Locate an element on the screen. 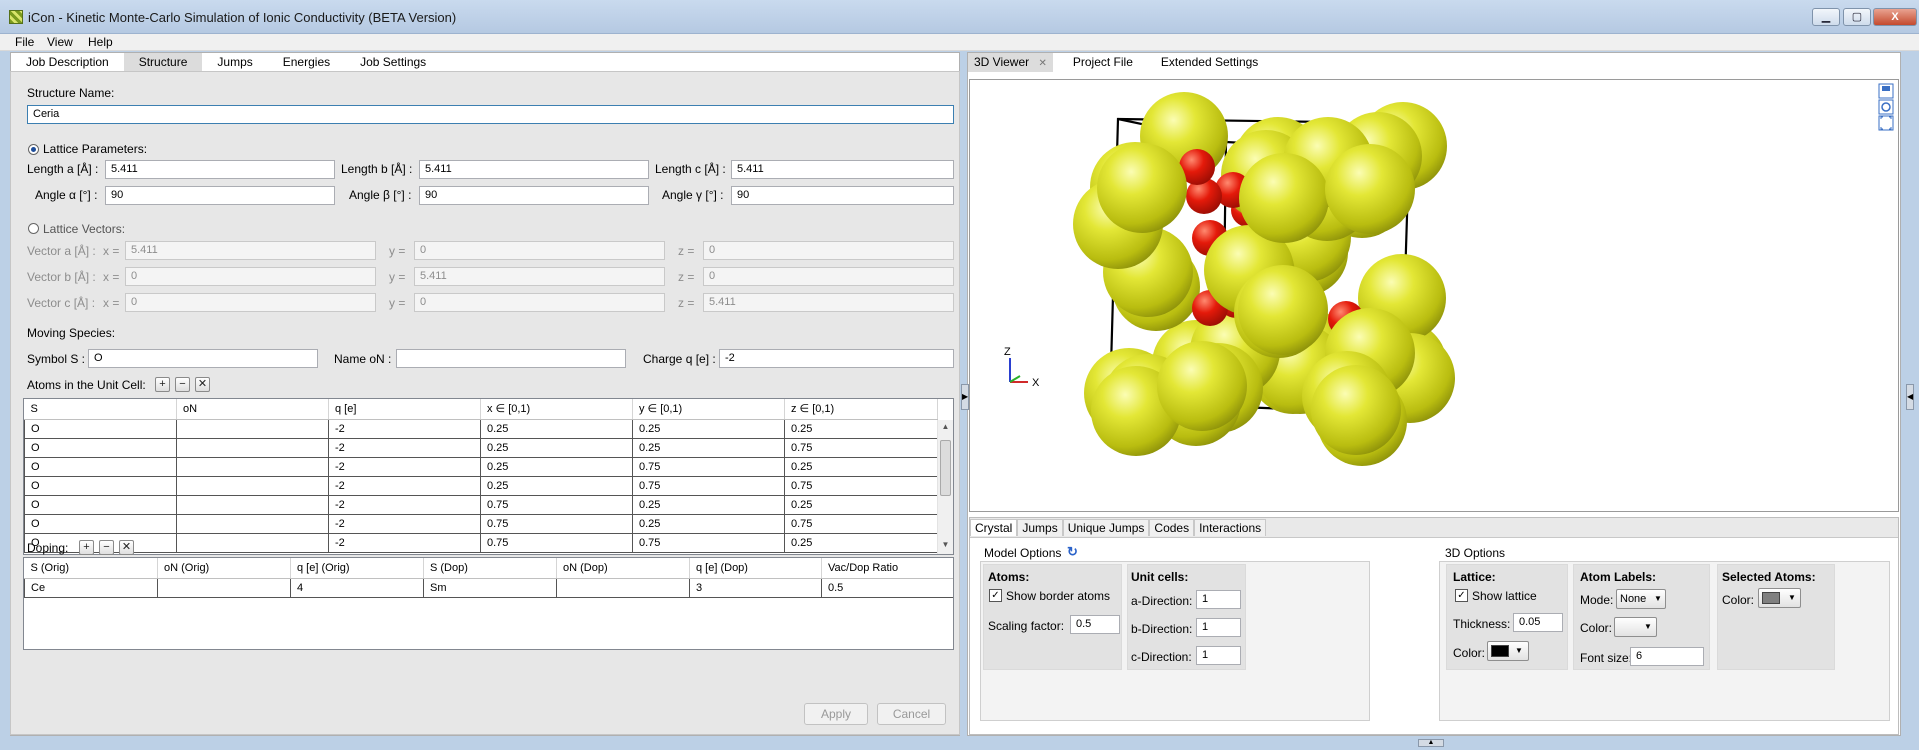 This screenshot has height=750, width=1919. table-row: O -2 0.25 0.25 0.75 is located at coordinates (481, 447).